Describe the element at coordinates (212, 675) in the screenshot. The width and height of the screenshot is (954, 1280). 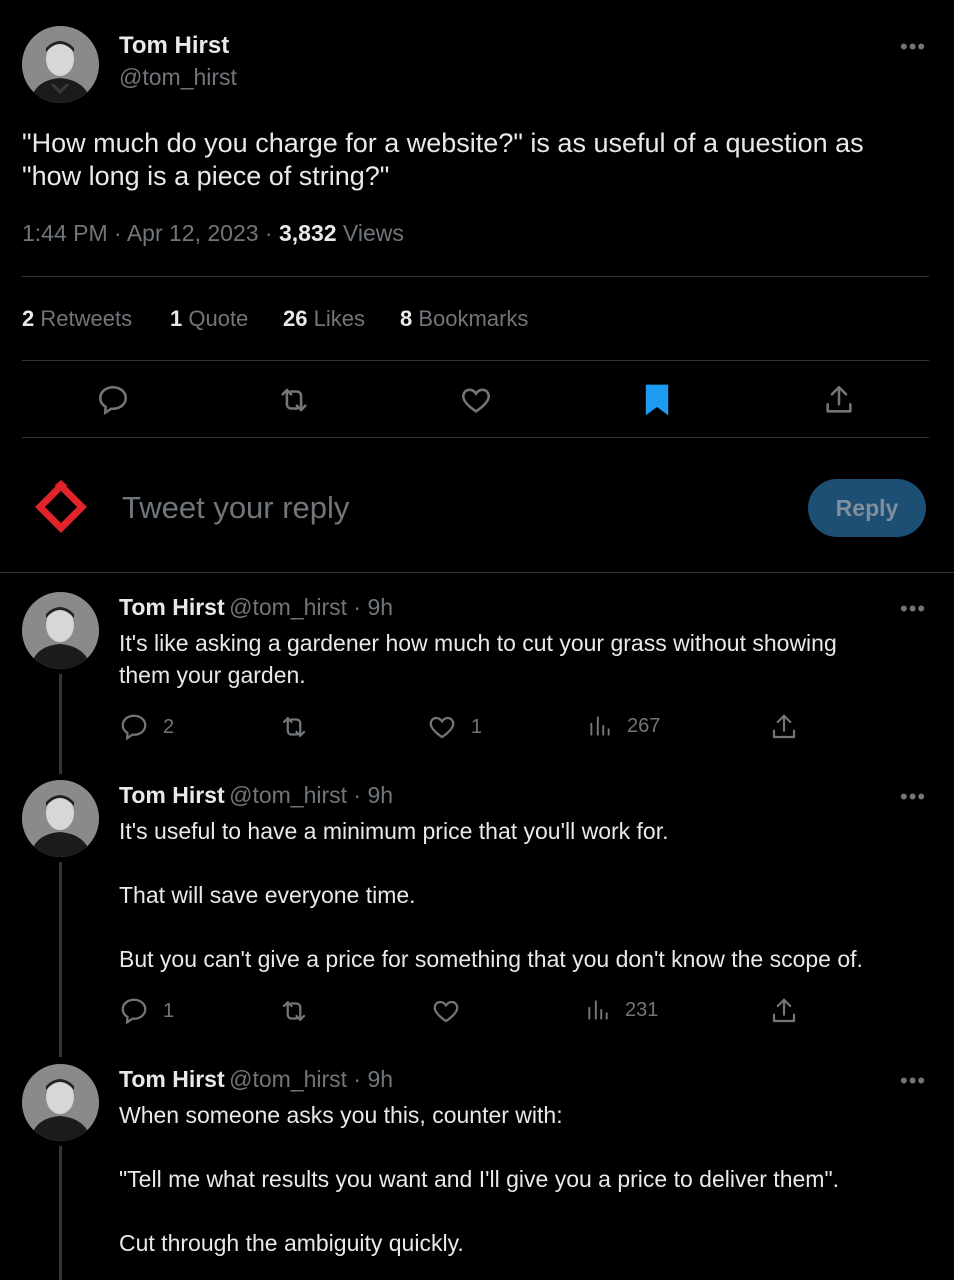
I see `reply-text-line: them your garden.` at that location.